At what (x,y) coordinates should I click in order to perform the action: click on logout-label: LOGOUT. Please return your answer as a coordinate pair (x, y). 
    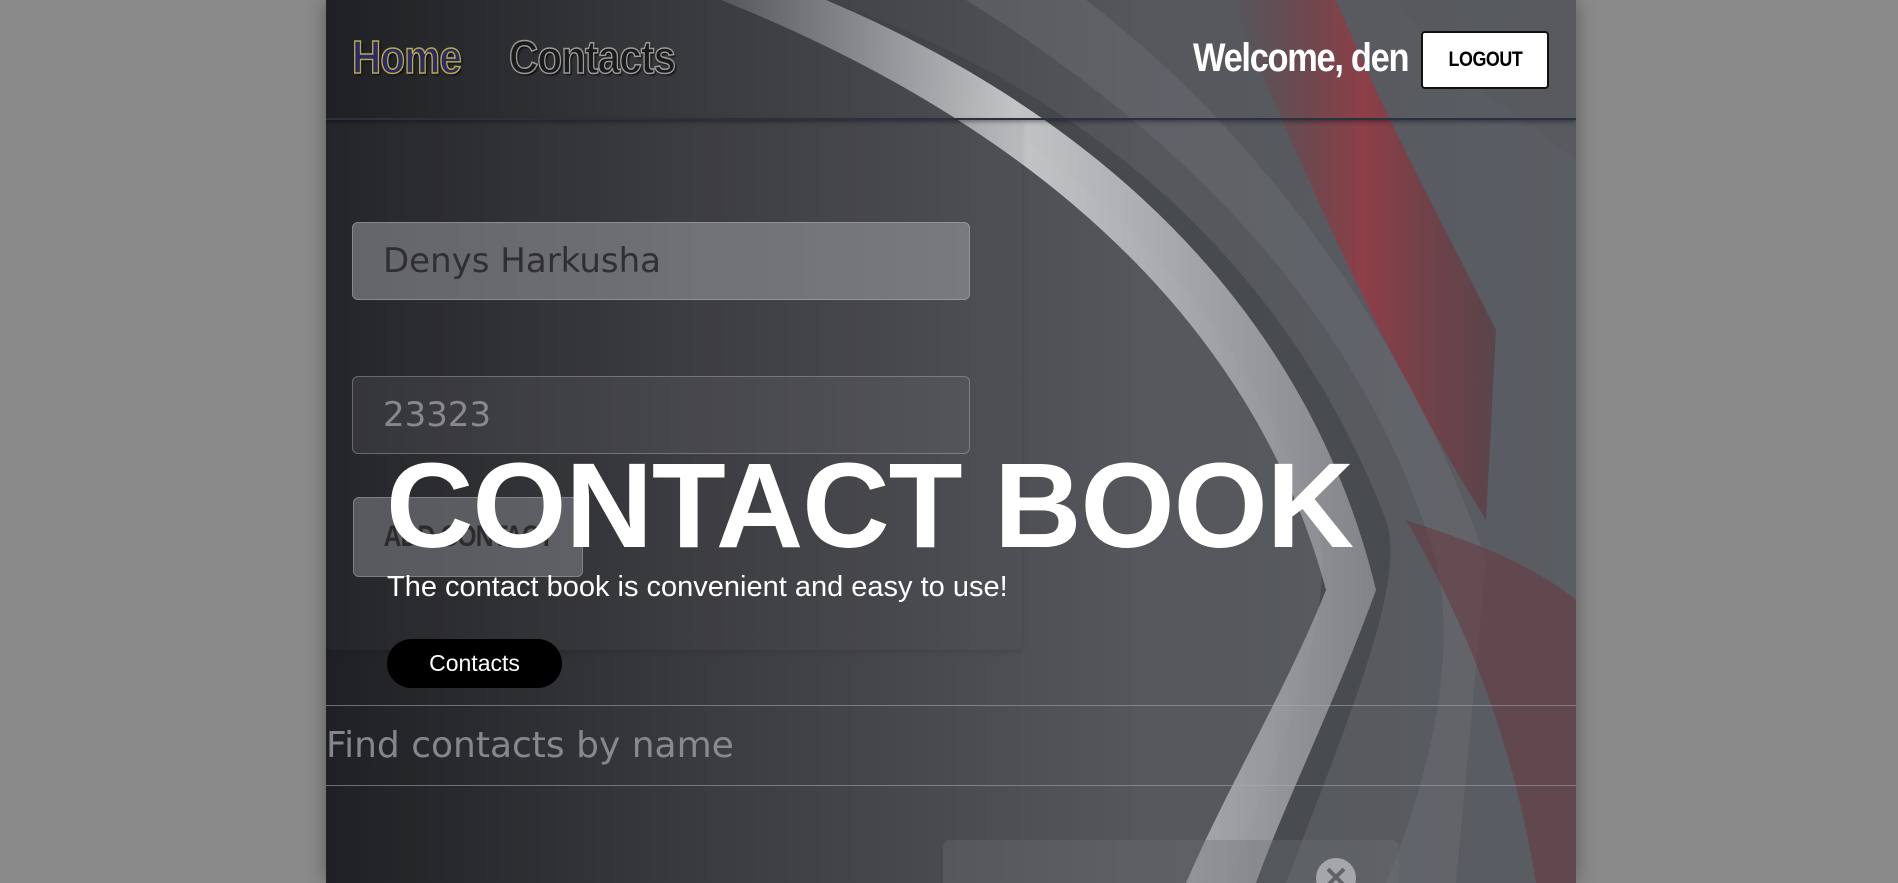
    Looking at the image, I should click on (1485, 59).